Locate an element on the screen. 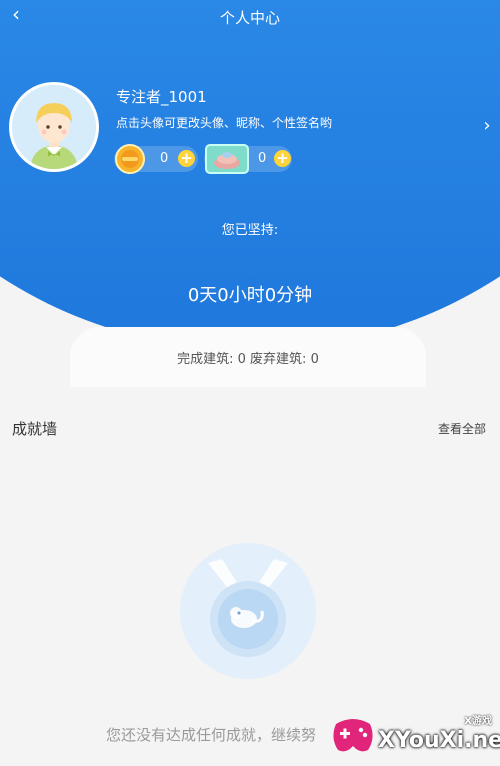 The width and height of the screenshot is (500, 766). gift-balance: 0 + is located at coordinates (248, 159).